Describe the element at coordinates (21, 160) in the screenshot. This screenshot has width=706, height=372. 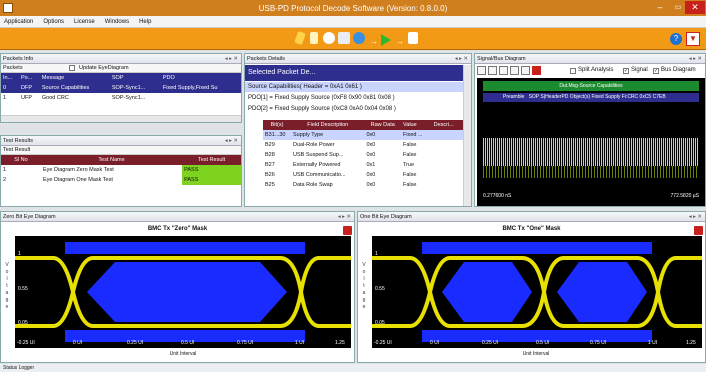
I see `col-sl-no: Sl No` at that location.